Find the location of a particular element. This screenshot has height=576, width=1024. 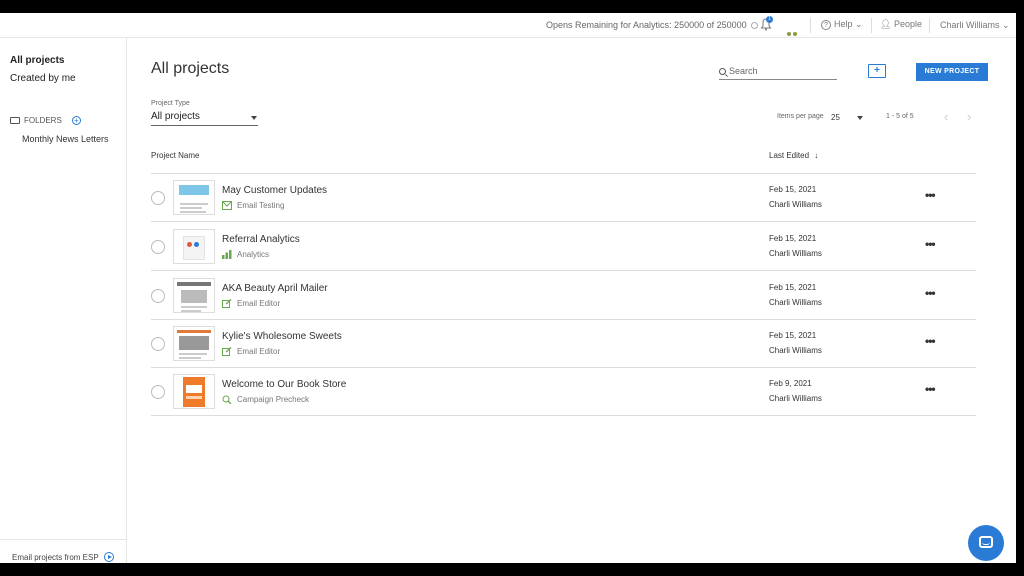

project-type-label: Project Type is located at coordinates (170, 103).